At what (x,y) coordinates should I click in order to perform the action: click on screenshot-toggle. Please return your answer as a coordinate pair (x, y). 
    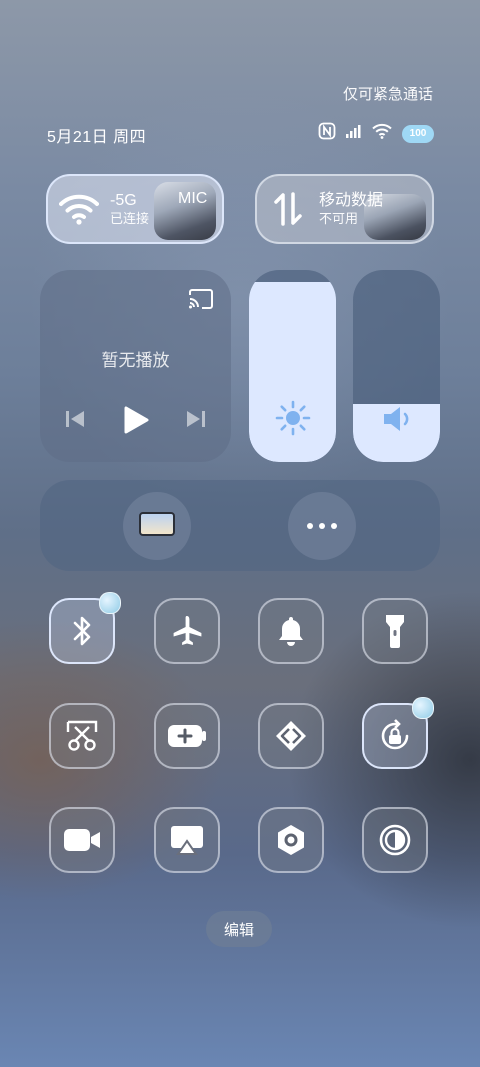
    Looking at the image, I should click on (82, 736).